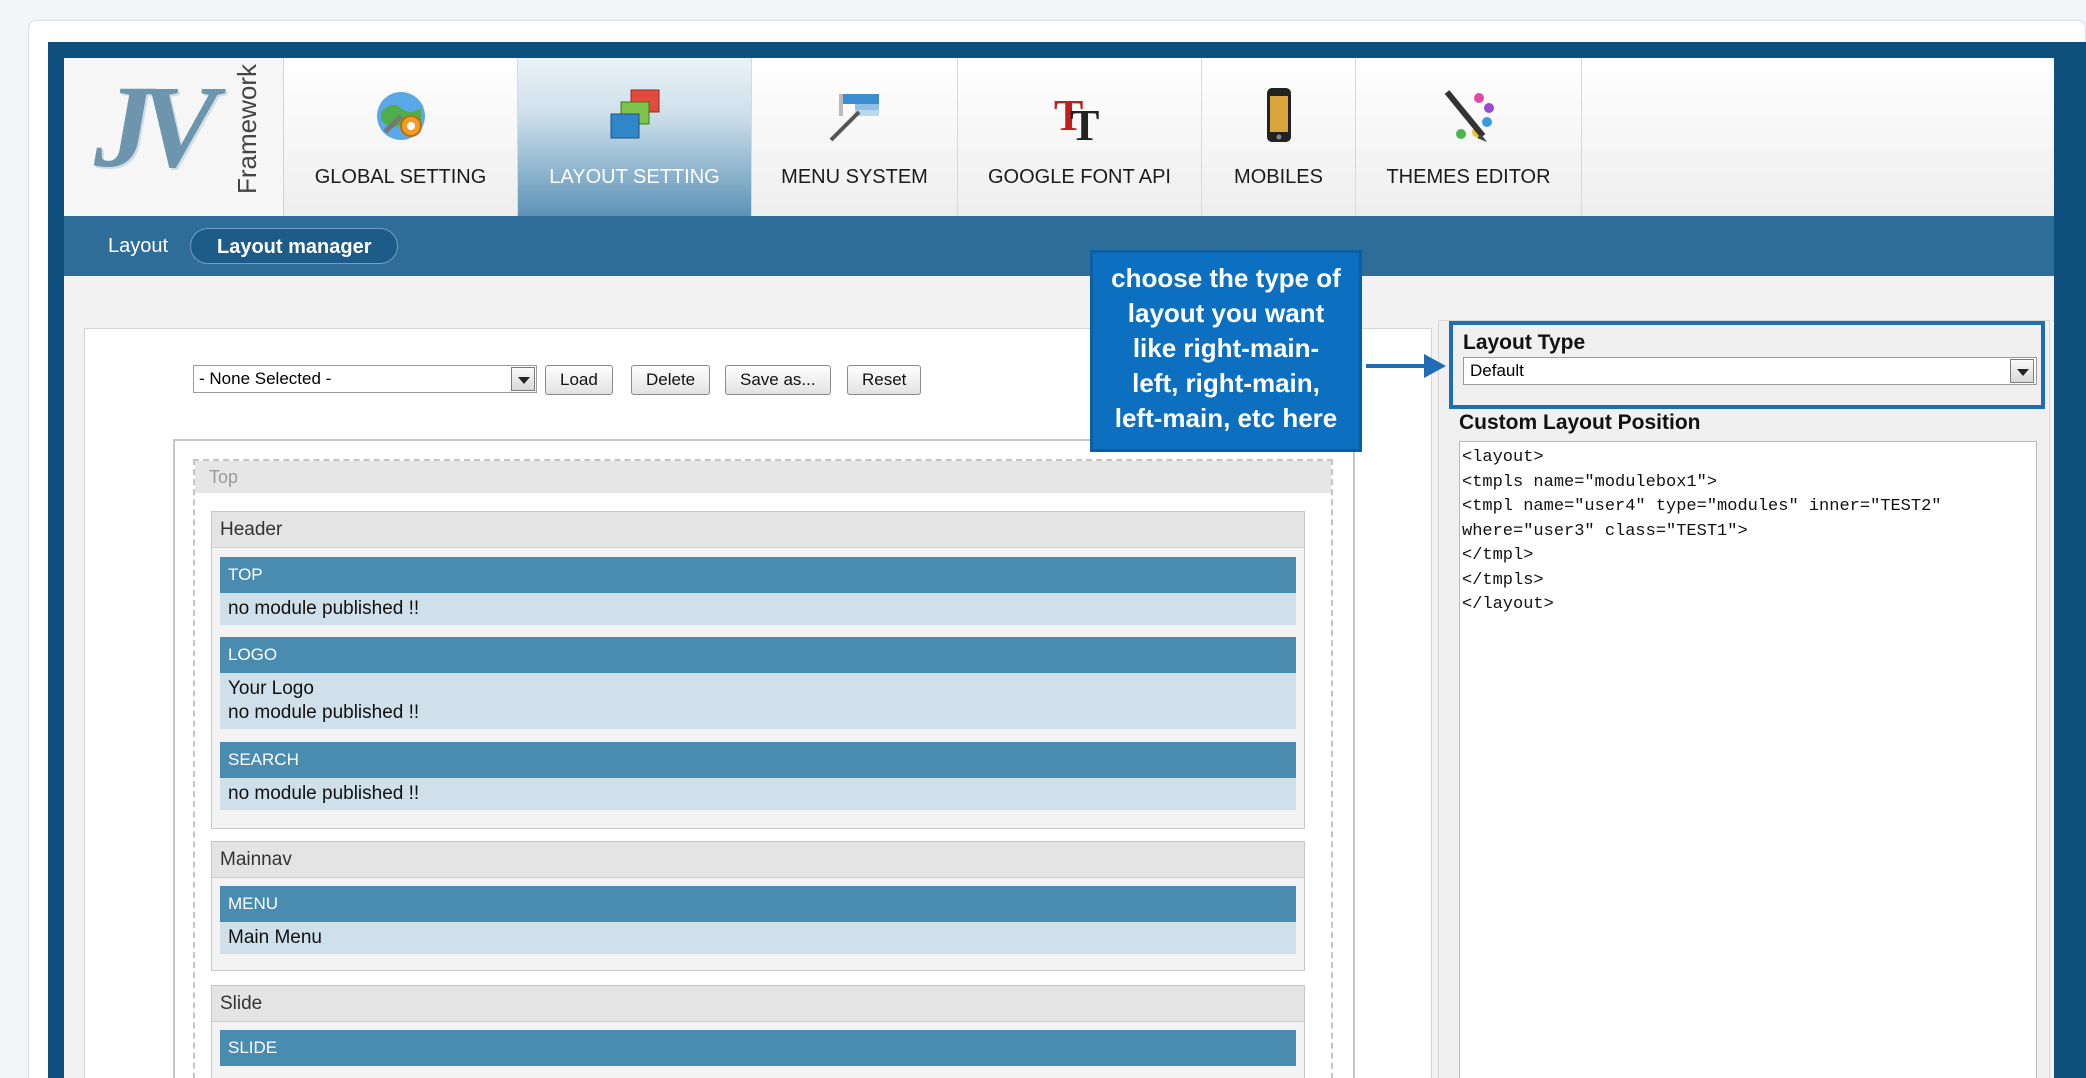  Describe the element at coordinates (1750, 371) in the screenshot. I see `layout-type-select: Default` at that location.